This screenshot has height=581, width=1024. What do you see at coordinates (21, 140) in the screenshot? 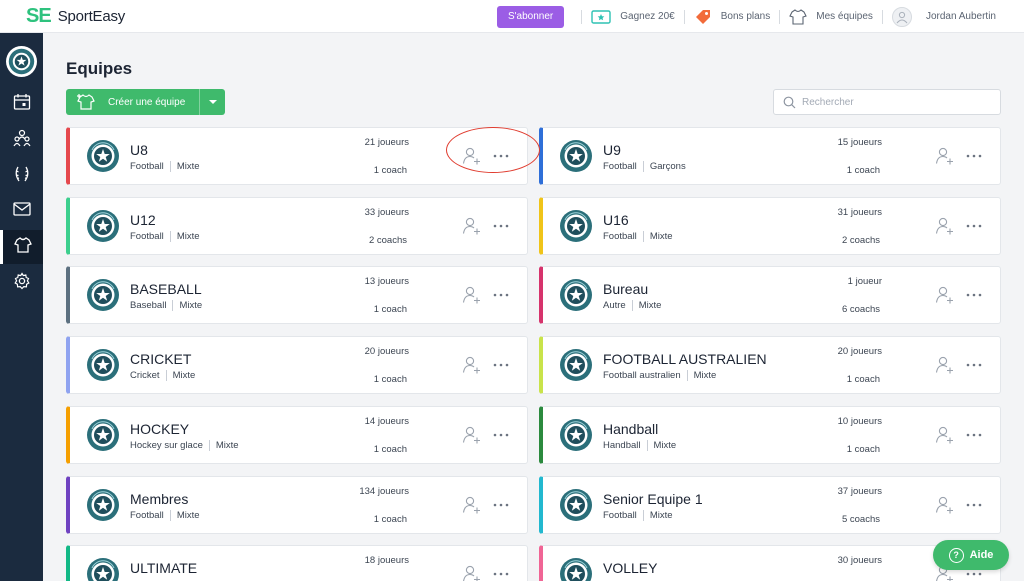
I see `sidebar-item-members` at bounding box center [21, 140].